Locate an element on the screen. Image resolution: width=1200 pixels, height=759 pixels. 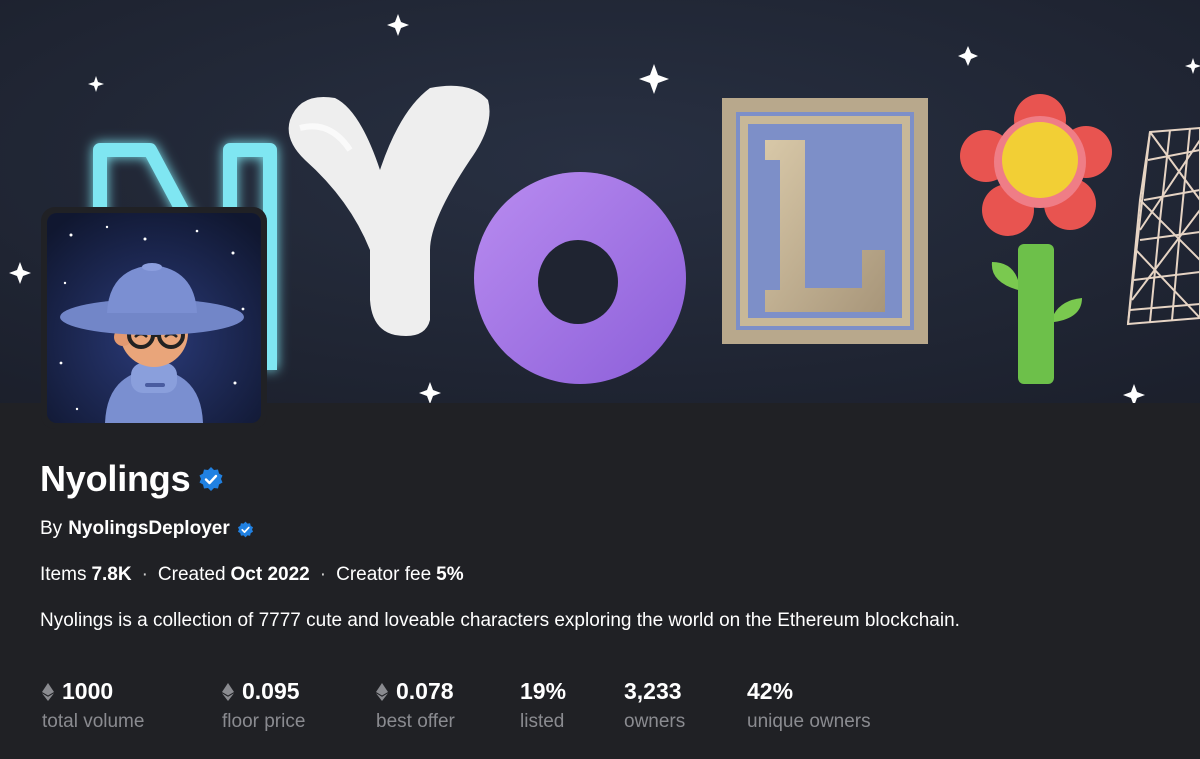
avatar-character-image is located at coordinates (154, 318).